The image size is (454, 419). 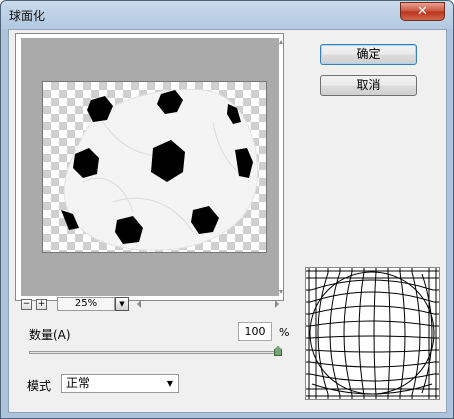 I want to click on spherize-grid-preview, so click(x=372, y=333).